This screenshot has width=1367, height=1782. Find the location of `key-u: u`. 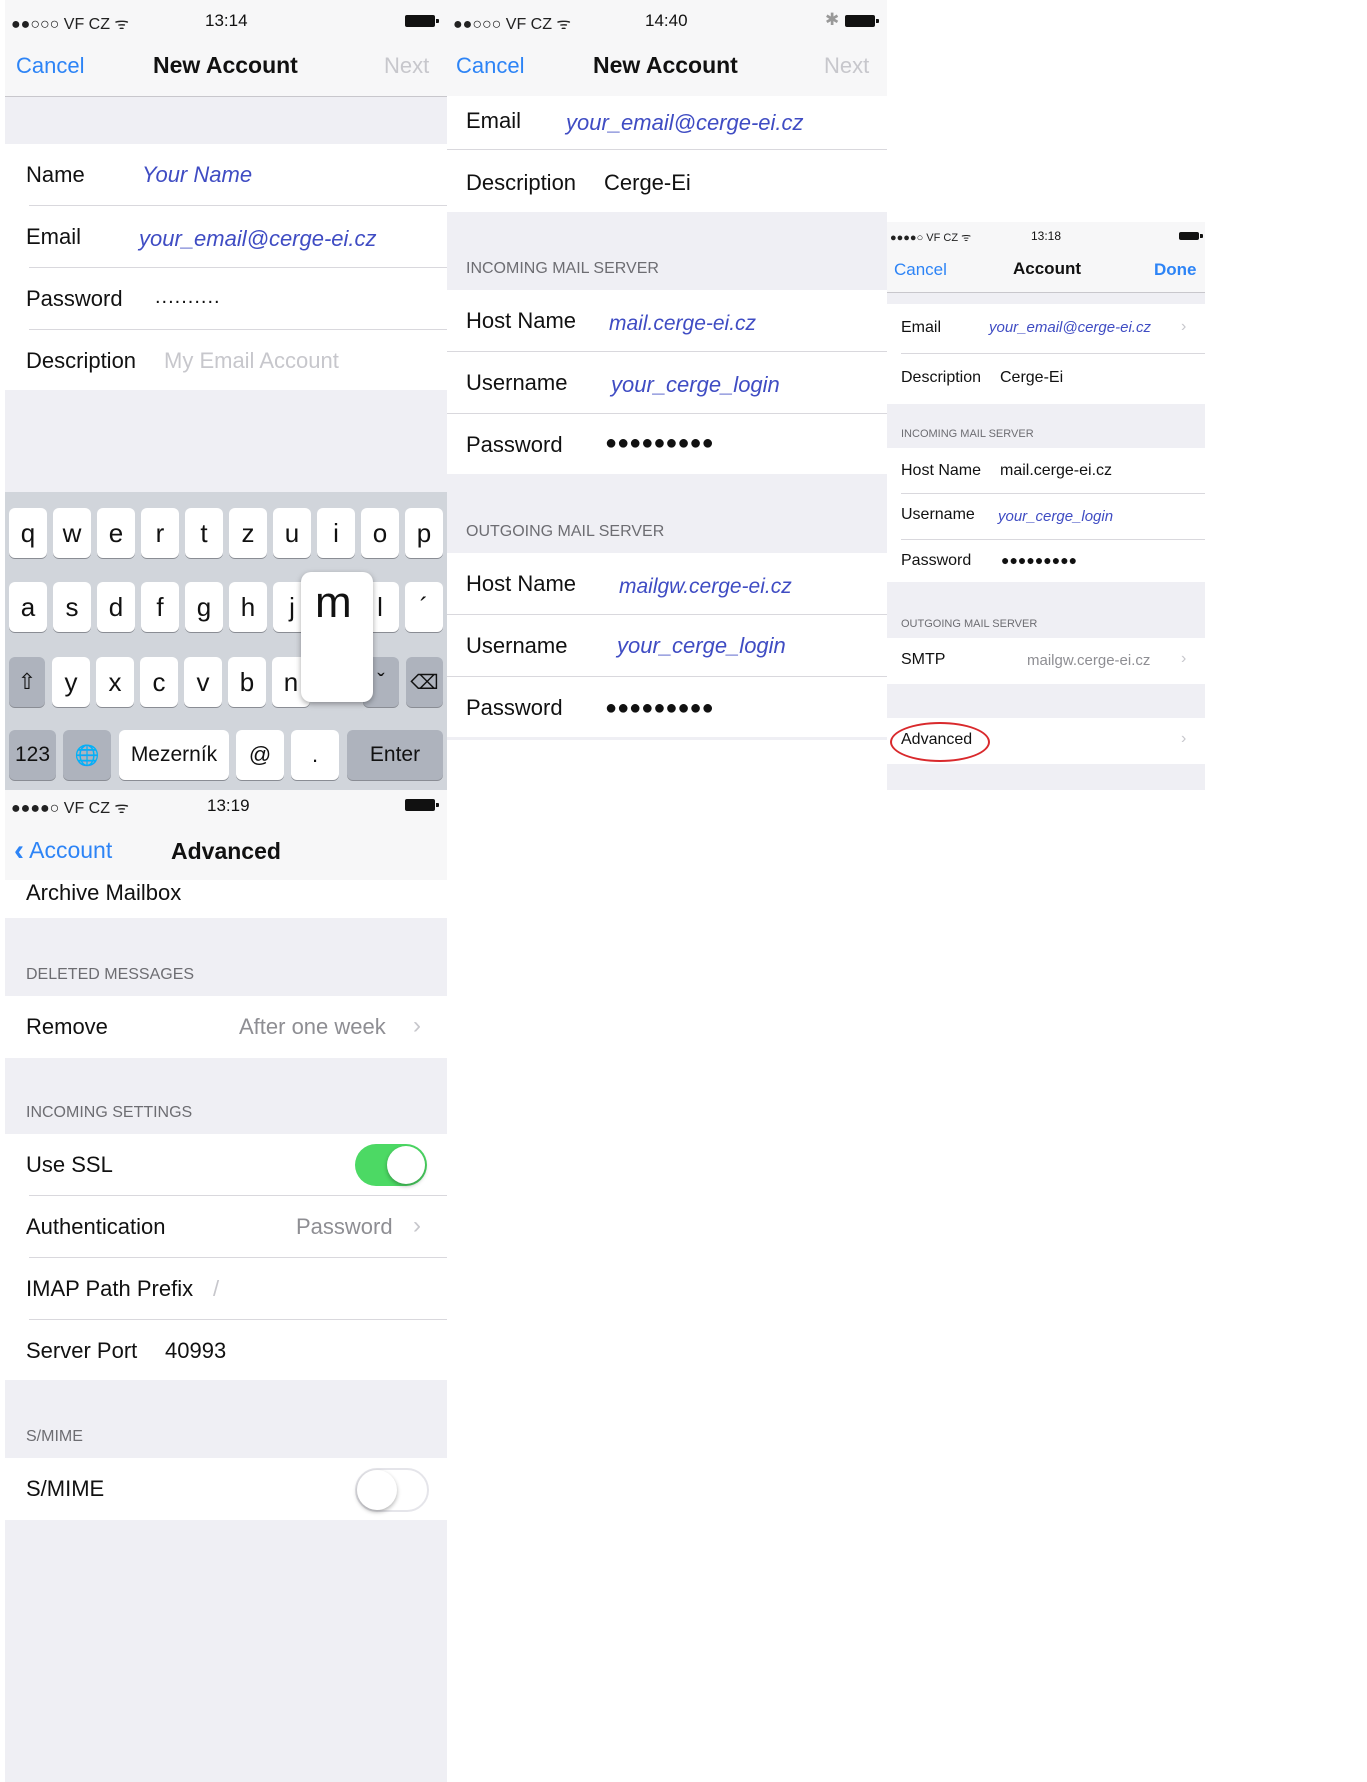

key-u: u is located at coordinates (292, 533).